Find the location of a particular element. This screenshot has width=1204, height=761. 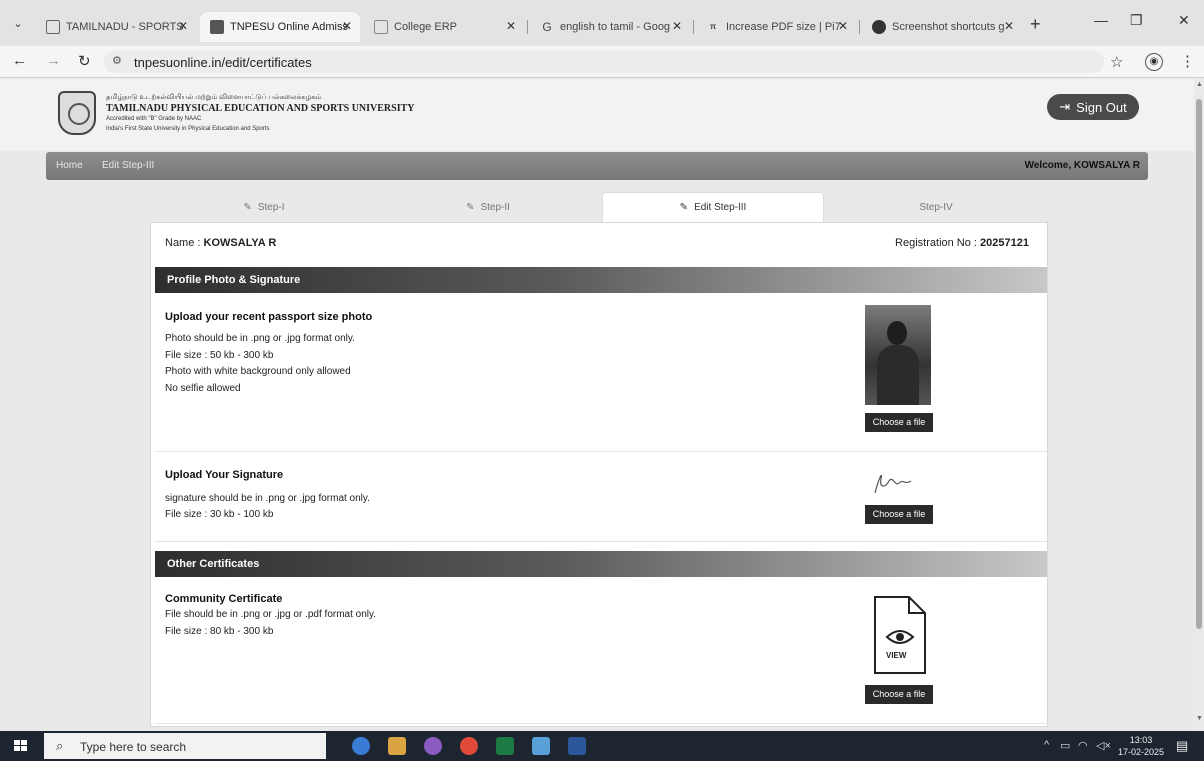

view-document-icon is located at coordinates (899, 635).